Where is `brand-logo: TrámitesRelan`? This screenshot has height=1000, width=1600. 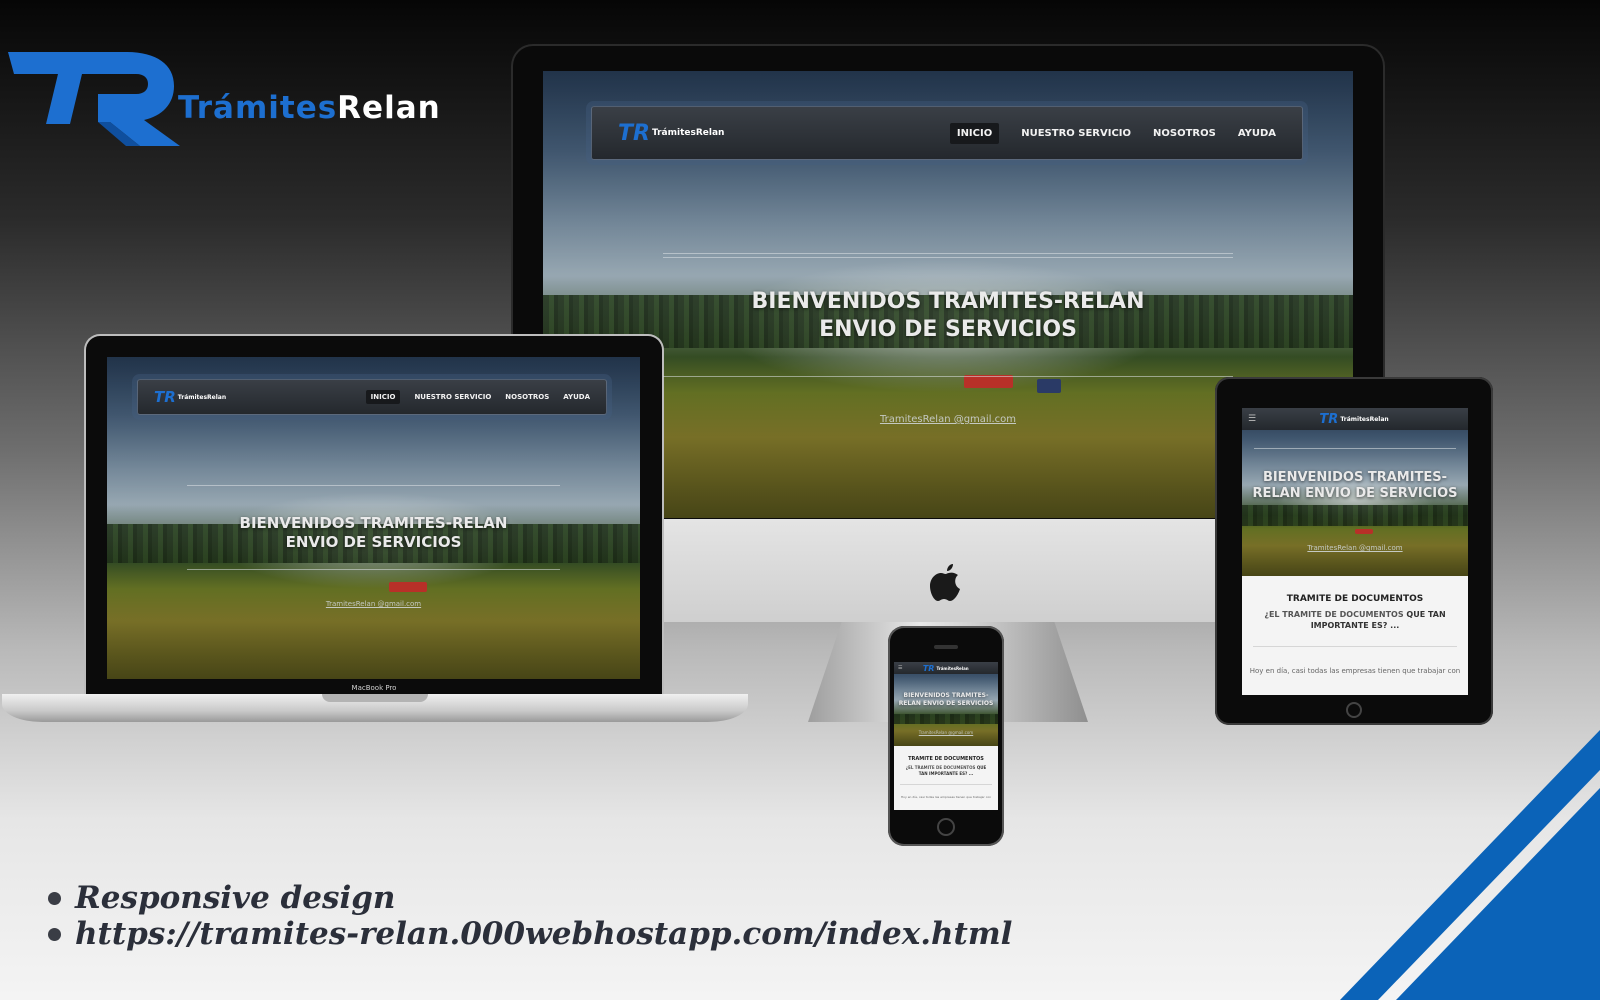
brand-logo: TrámitesRelan is located at coordinates (223, 101).